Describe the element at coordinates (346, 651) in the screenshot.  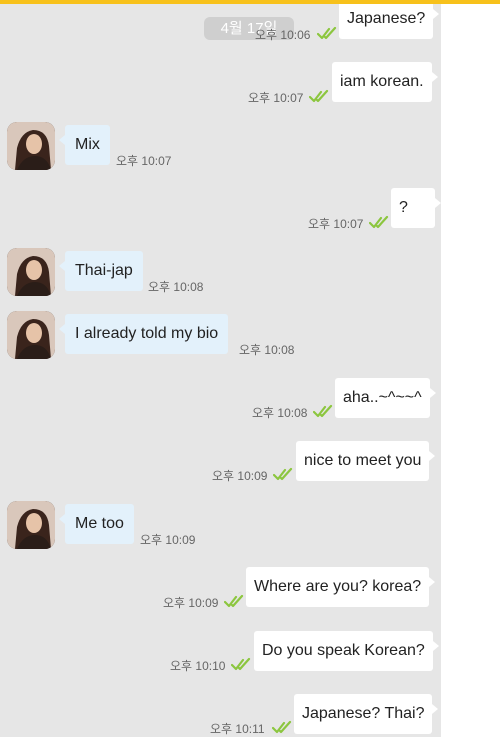
I see `message-bubble-outgoing: Do you speak Korean?` at that location.